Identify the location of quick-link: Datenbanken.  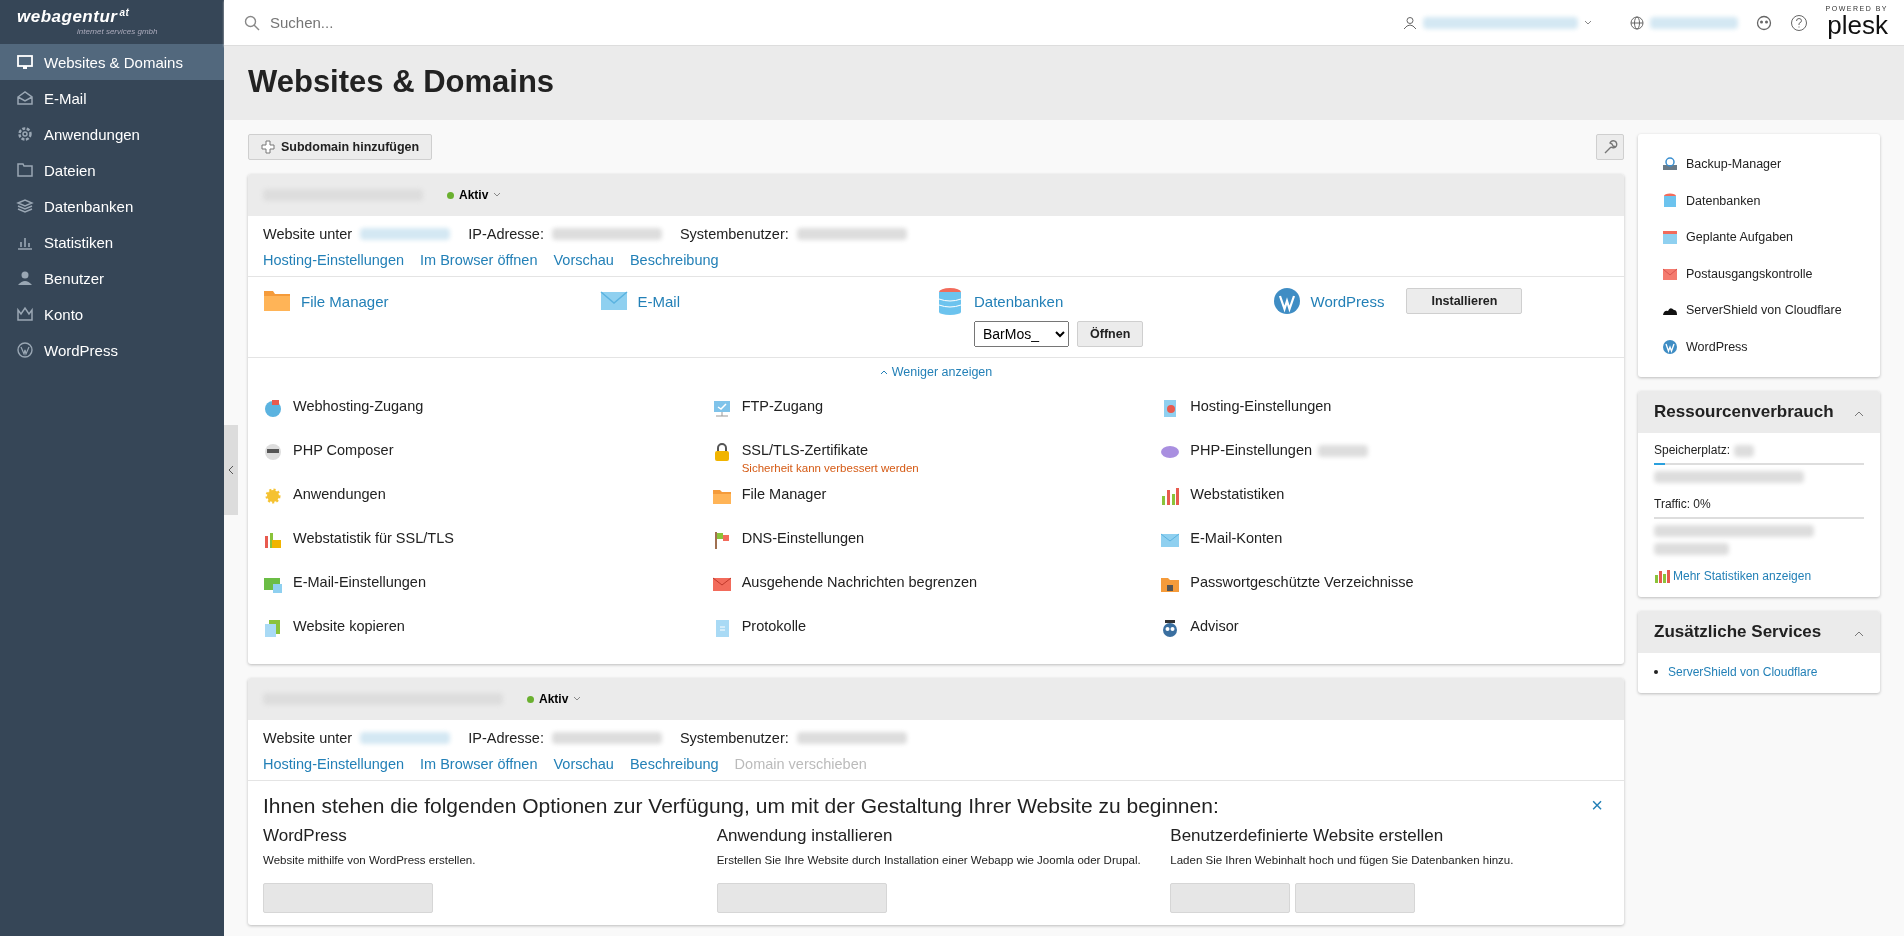
(1771, 200).